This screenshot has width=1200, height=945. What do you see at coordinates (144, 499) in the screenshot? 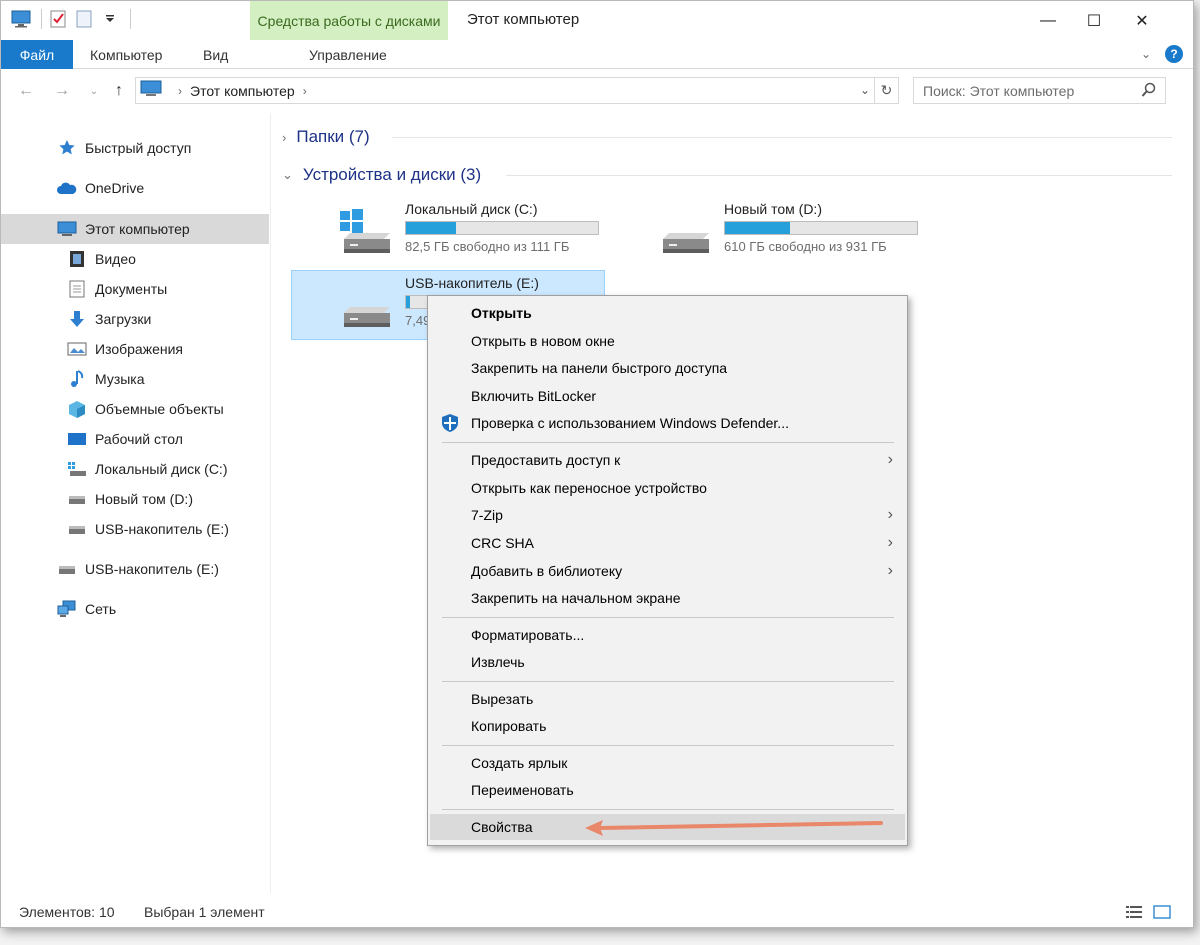
I see `sidebar-item-label: Новый том (D:)` at bounding box center [144, 499].